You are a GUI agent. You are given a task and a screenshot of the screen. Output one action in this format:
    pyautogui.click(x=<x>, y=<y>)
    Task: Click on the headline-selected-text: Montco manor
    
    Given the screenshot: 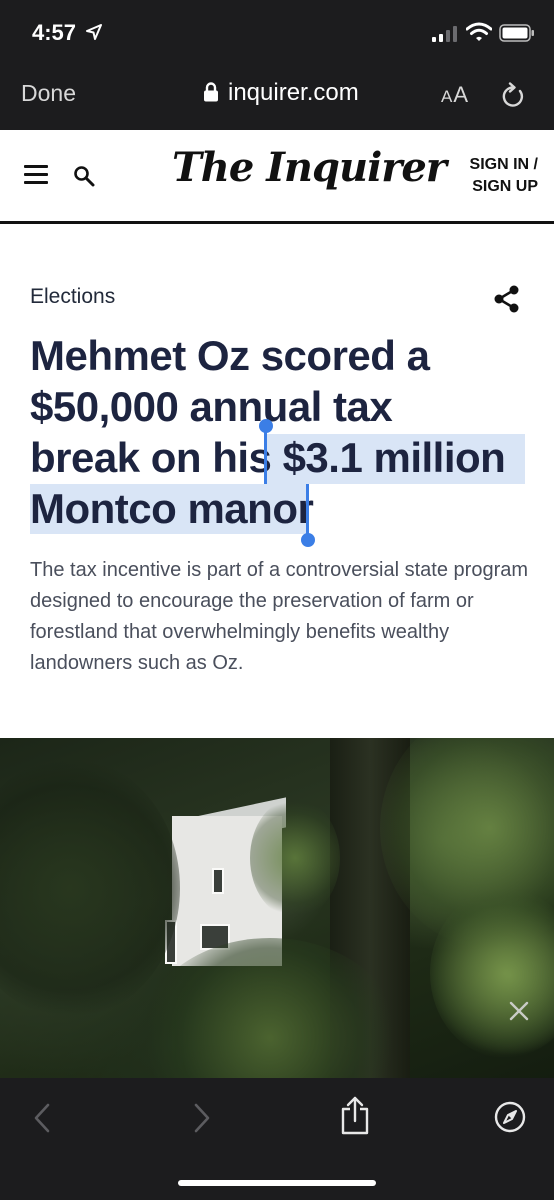 What is the action you would take?
    pyautogui.click(x=280, y=508)
    